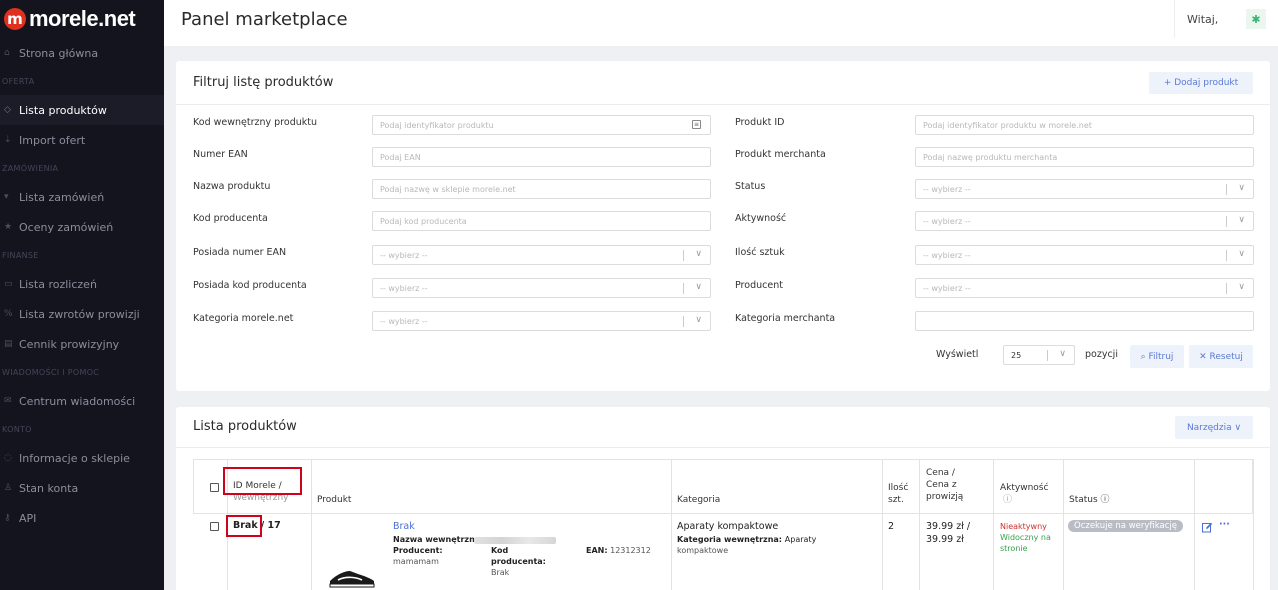 The height and width of the screenshot is (590, 1278). What do you see at coordinates (82, 344) in the screenshot?
I see `sidebar-item-cennik-prowizyjny: ▤ Cennik prowizyjny` at bounding box center [82, 344].